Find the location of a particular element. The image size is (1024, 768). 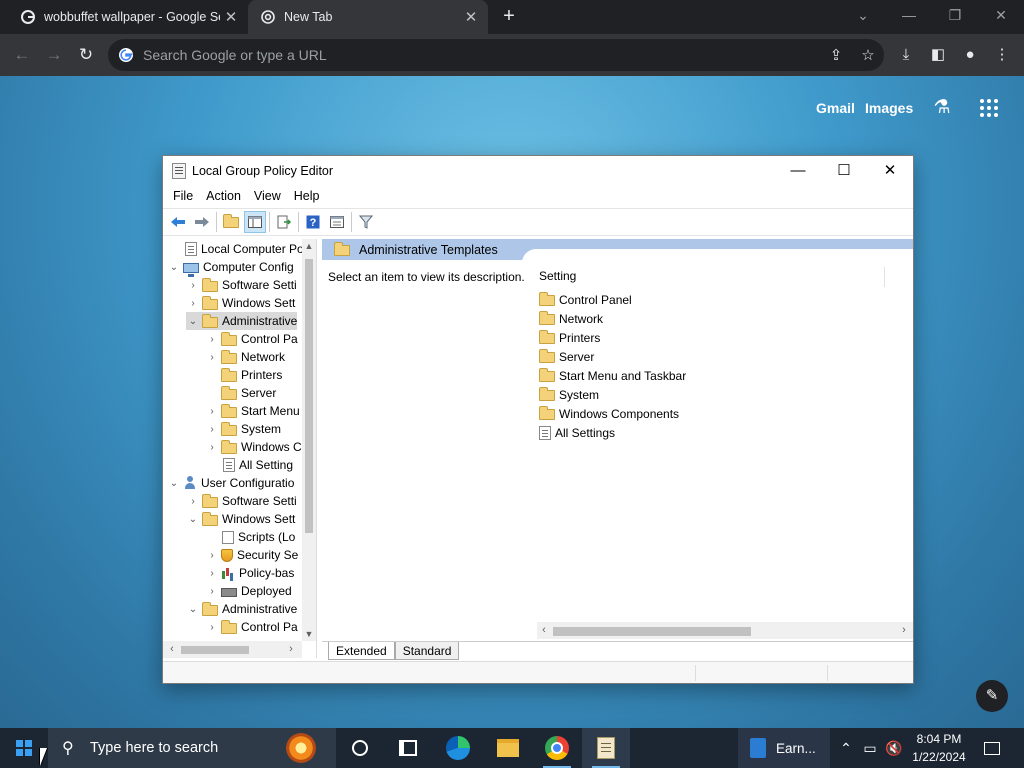

chrome-taskbar-icon is located at coordinates (557, 748).